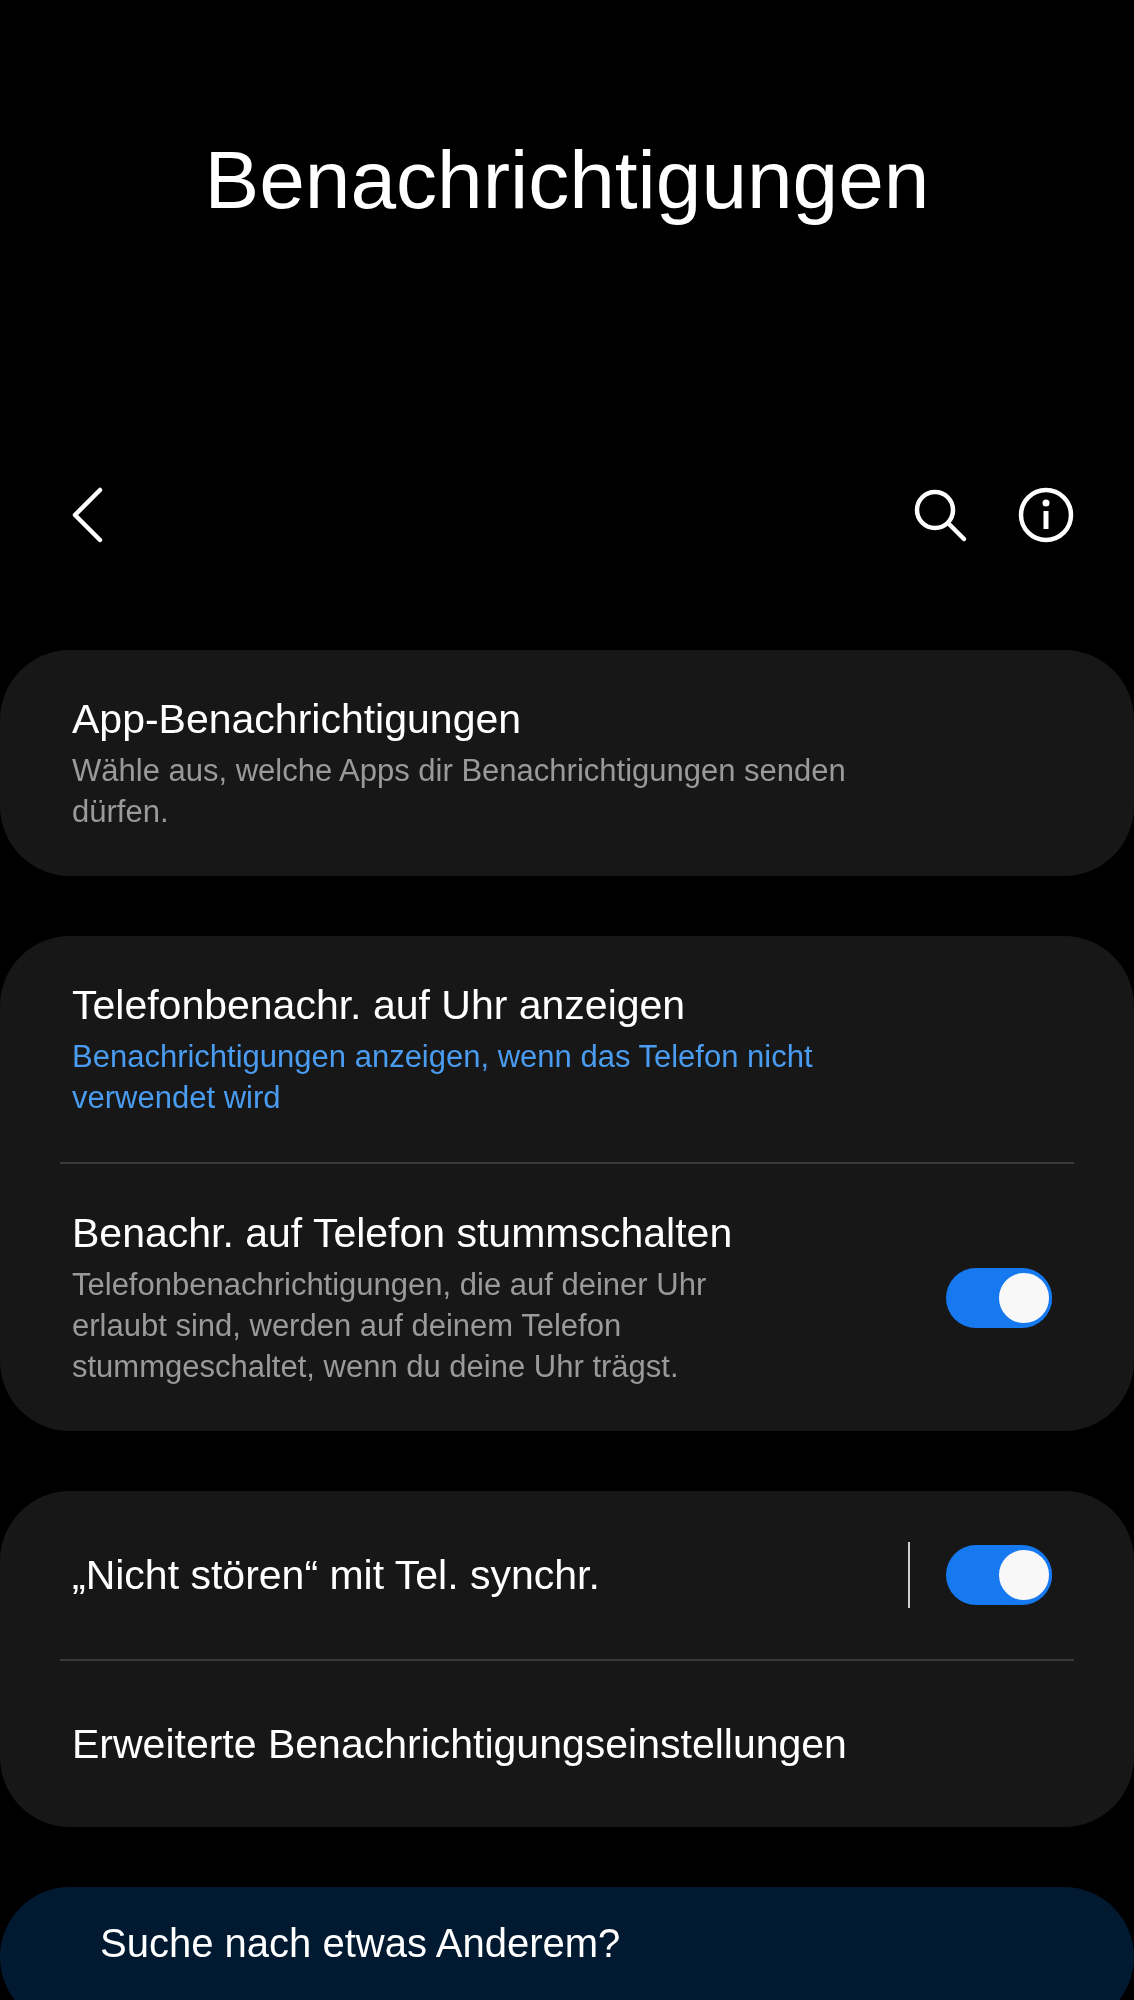 The width and height of the screenshot is (1134, 2000). Describe the element at coordinates (390, 1326) in the screenshot. I see `setting-description: Telefonbenachrichtigungen, die auf deiner Uhr erlaubt sind, werden auf deinem Telefon stummgeschaltet, wenn du deine Uhr trägst.` at that location.